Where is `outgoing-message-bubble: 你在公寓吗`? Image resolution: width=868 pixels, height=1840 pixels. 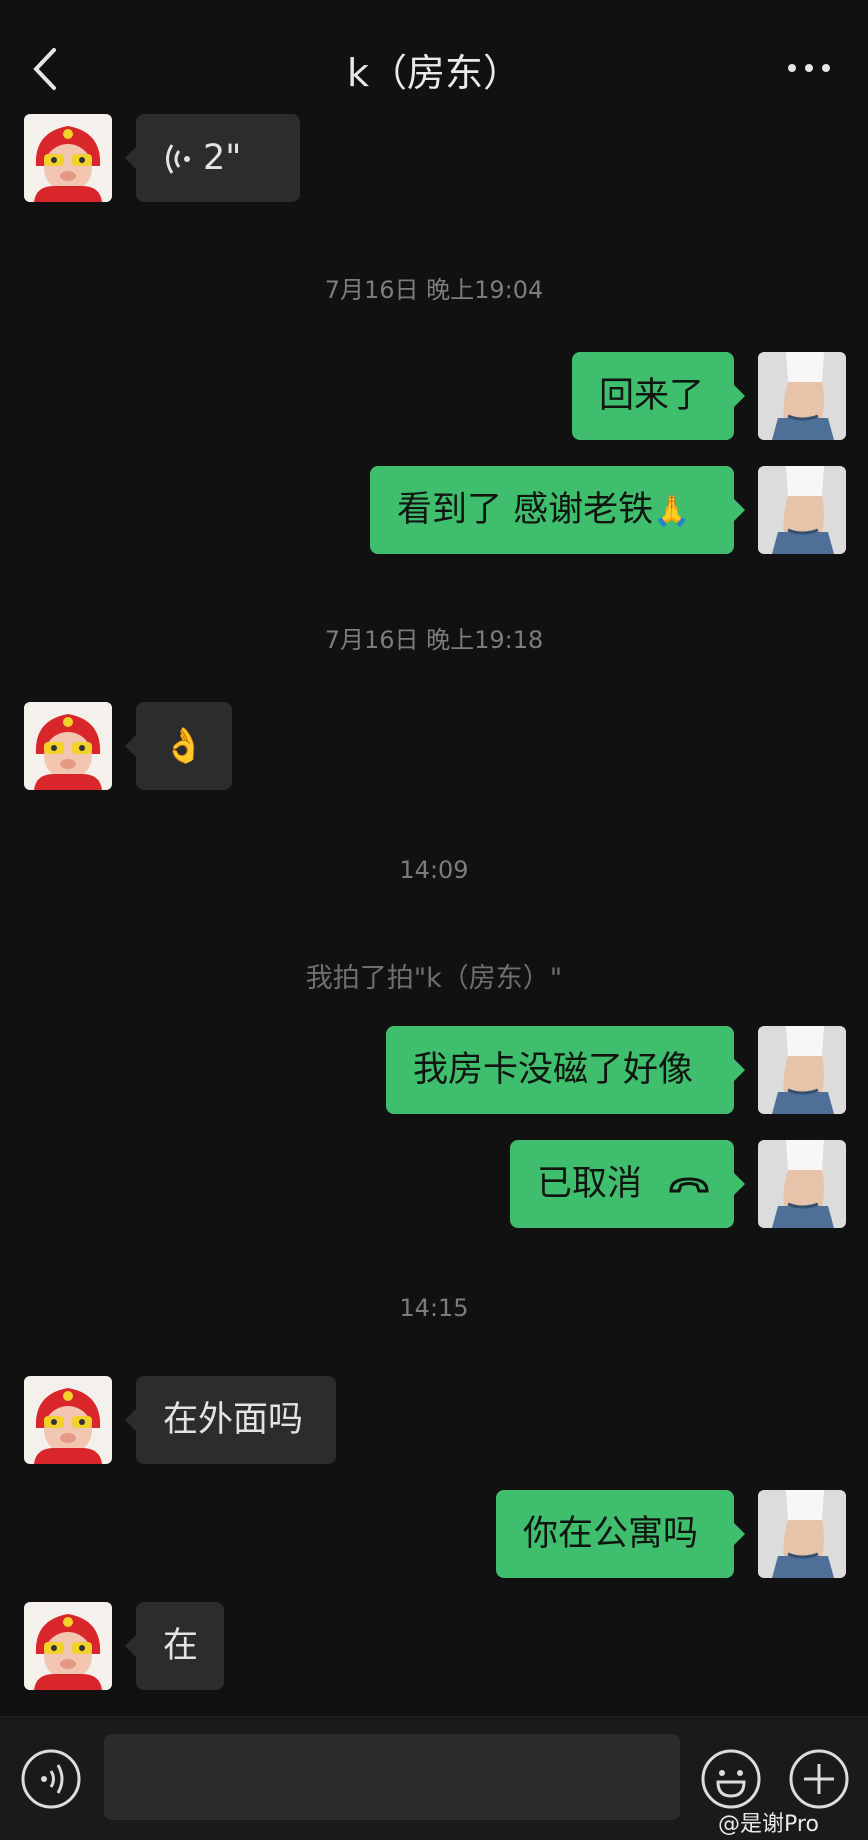 outgoing-message-bubble: 你在公寓吗 is located at coordinates (620, 1534).